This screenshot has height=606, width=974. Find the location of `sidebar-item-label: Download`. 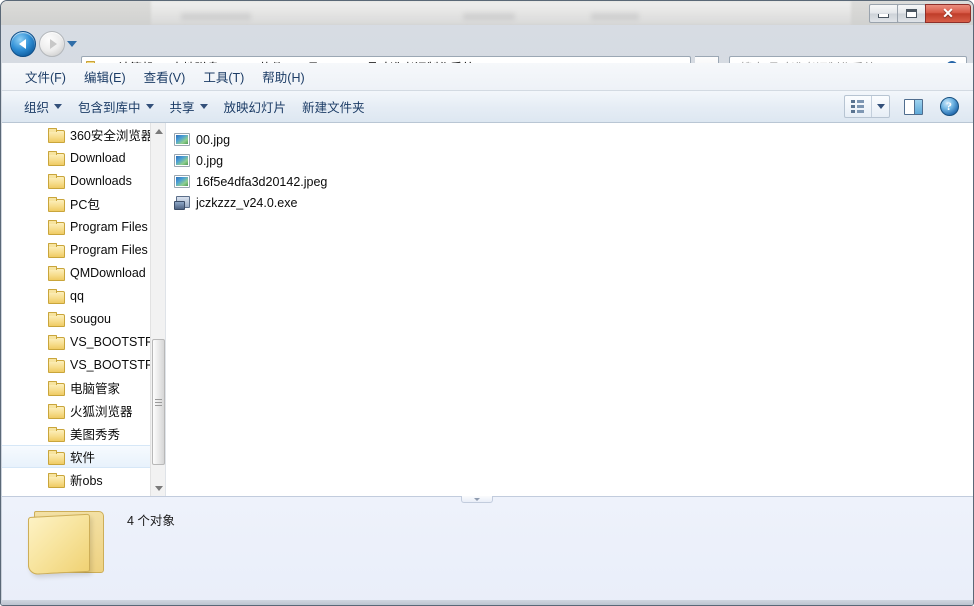

sidebar-item-label: Download is located at coordinates (98, 157).